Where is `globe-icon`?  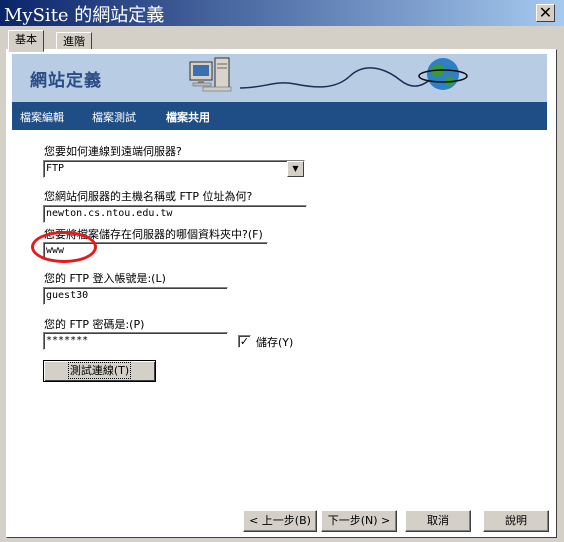 globe-icon is located at coordinates (443, 74).